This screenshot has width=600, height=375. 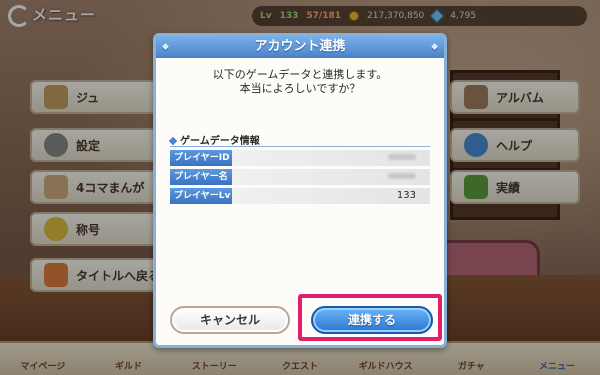 What do you see at coordinates (201, 158) in the screenshot?
I see `info-label: プレイヤーID` at bounding box center [201, 158].